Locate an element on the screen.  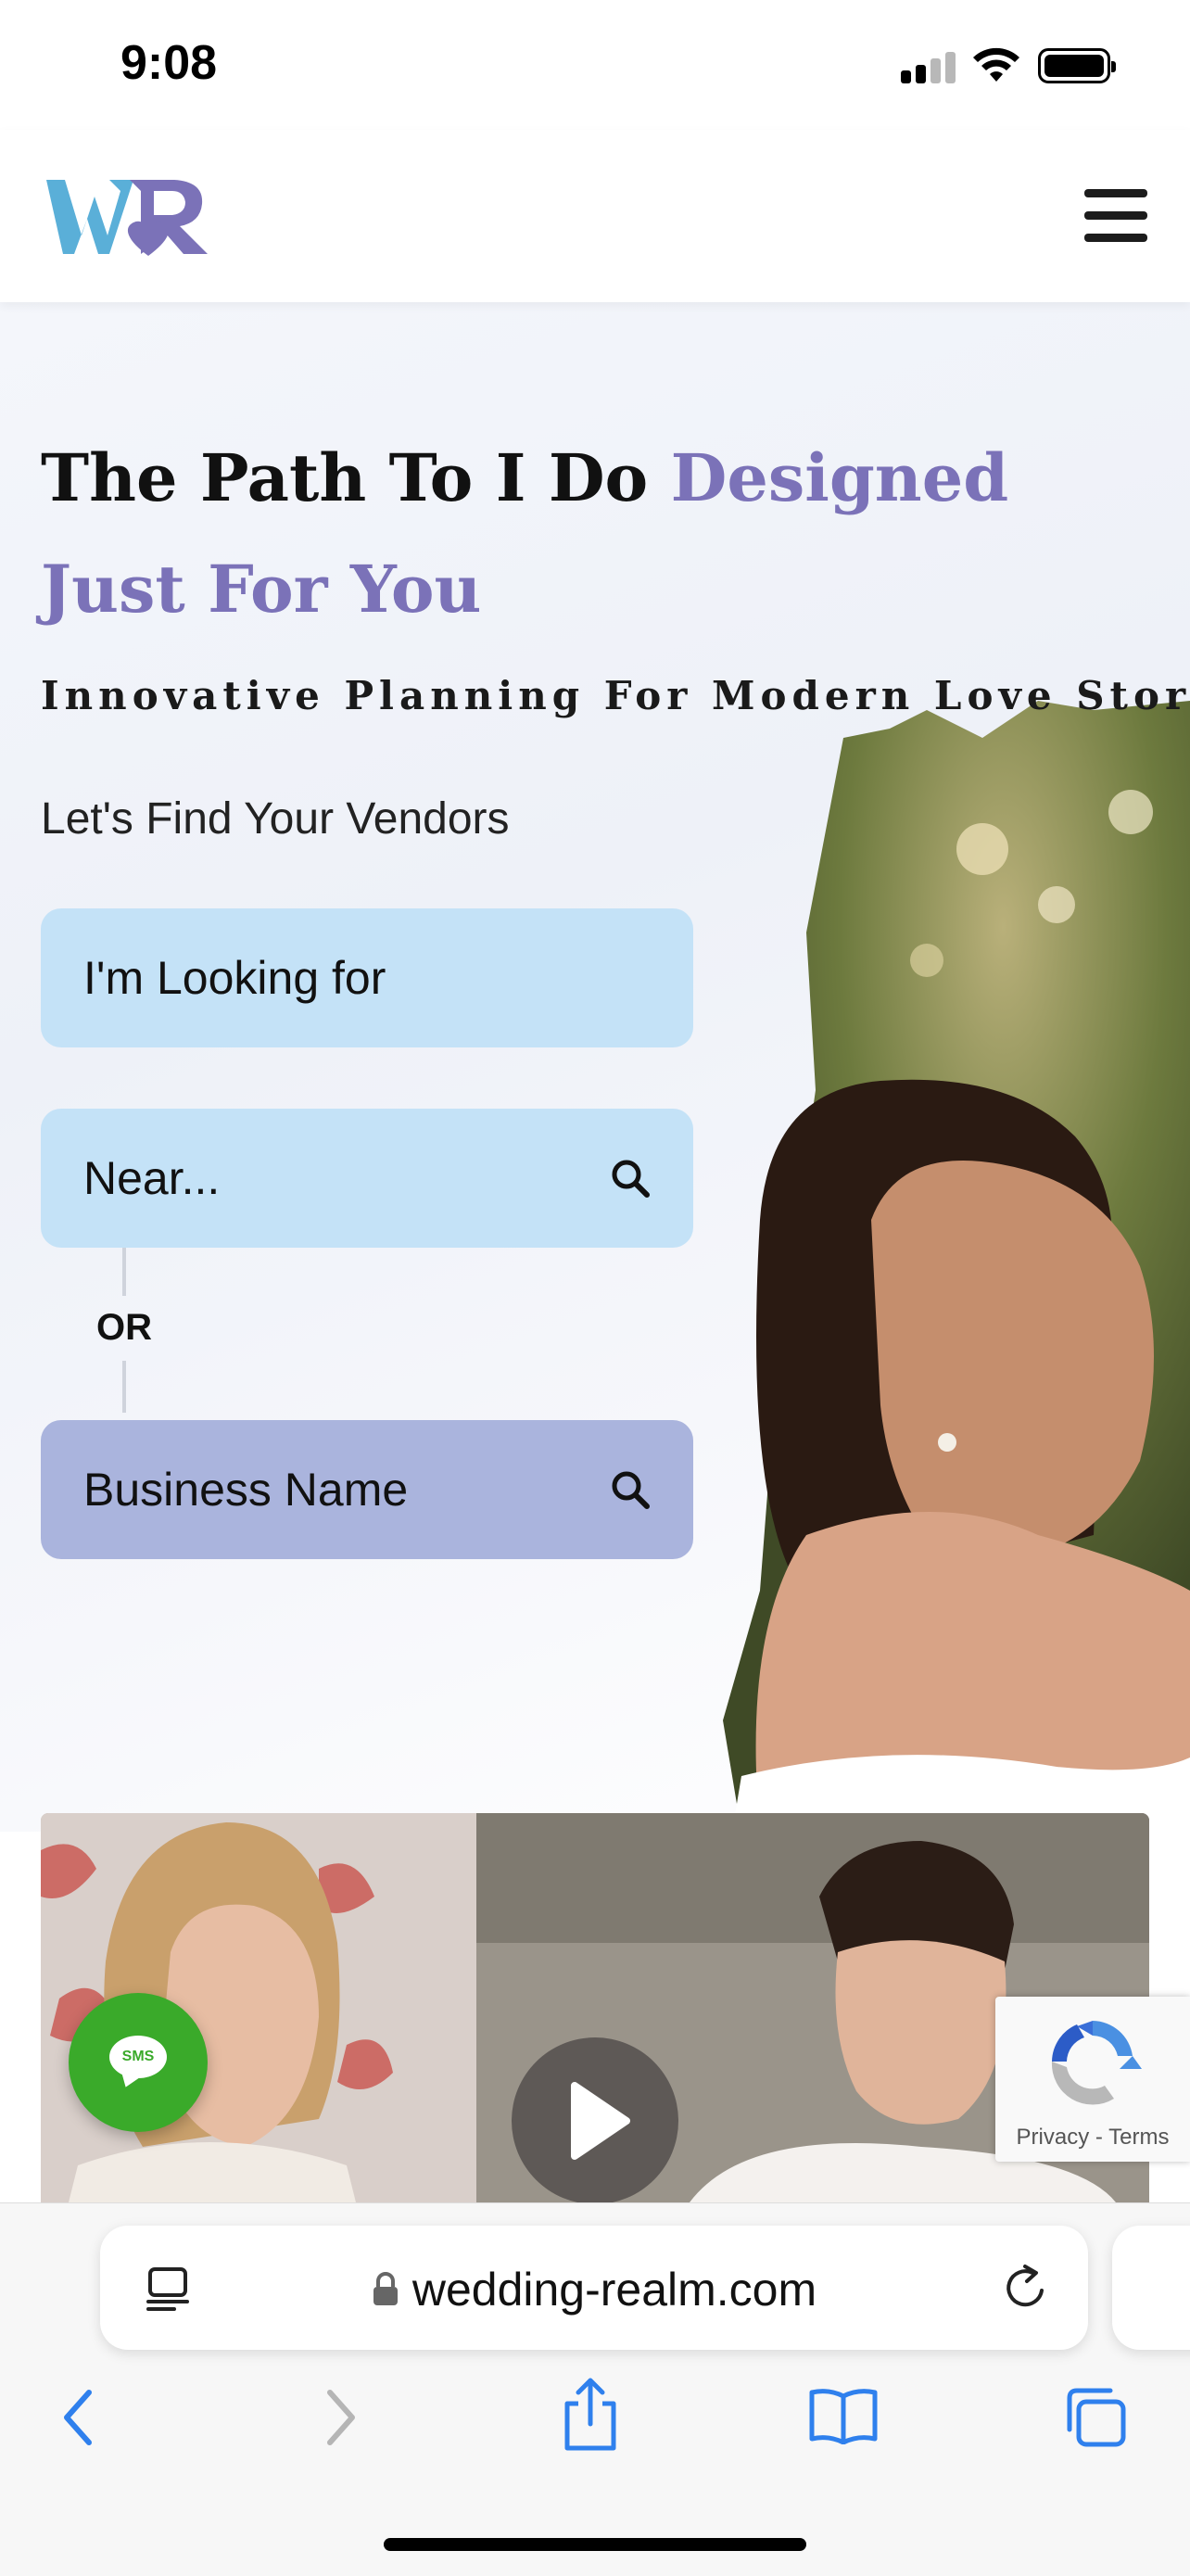
wifi-icon is located at coordinates (996, 64).